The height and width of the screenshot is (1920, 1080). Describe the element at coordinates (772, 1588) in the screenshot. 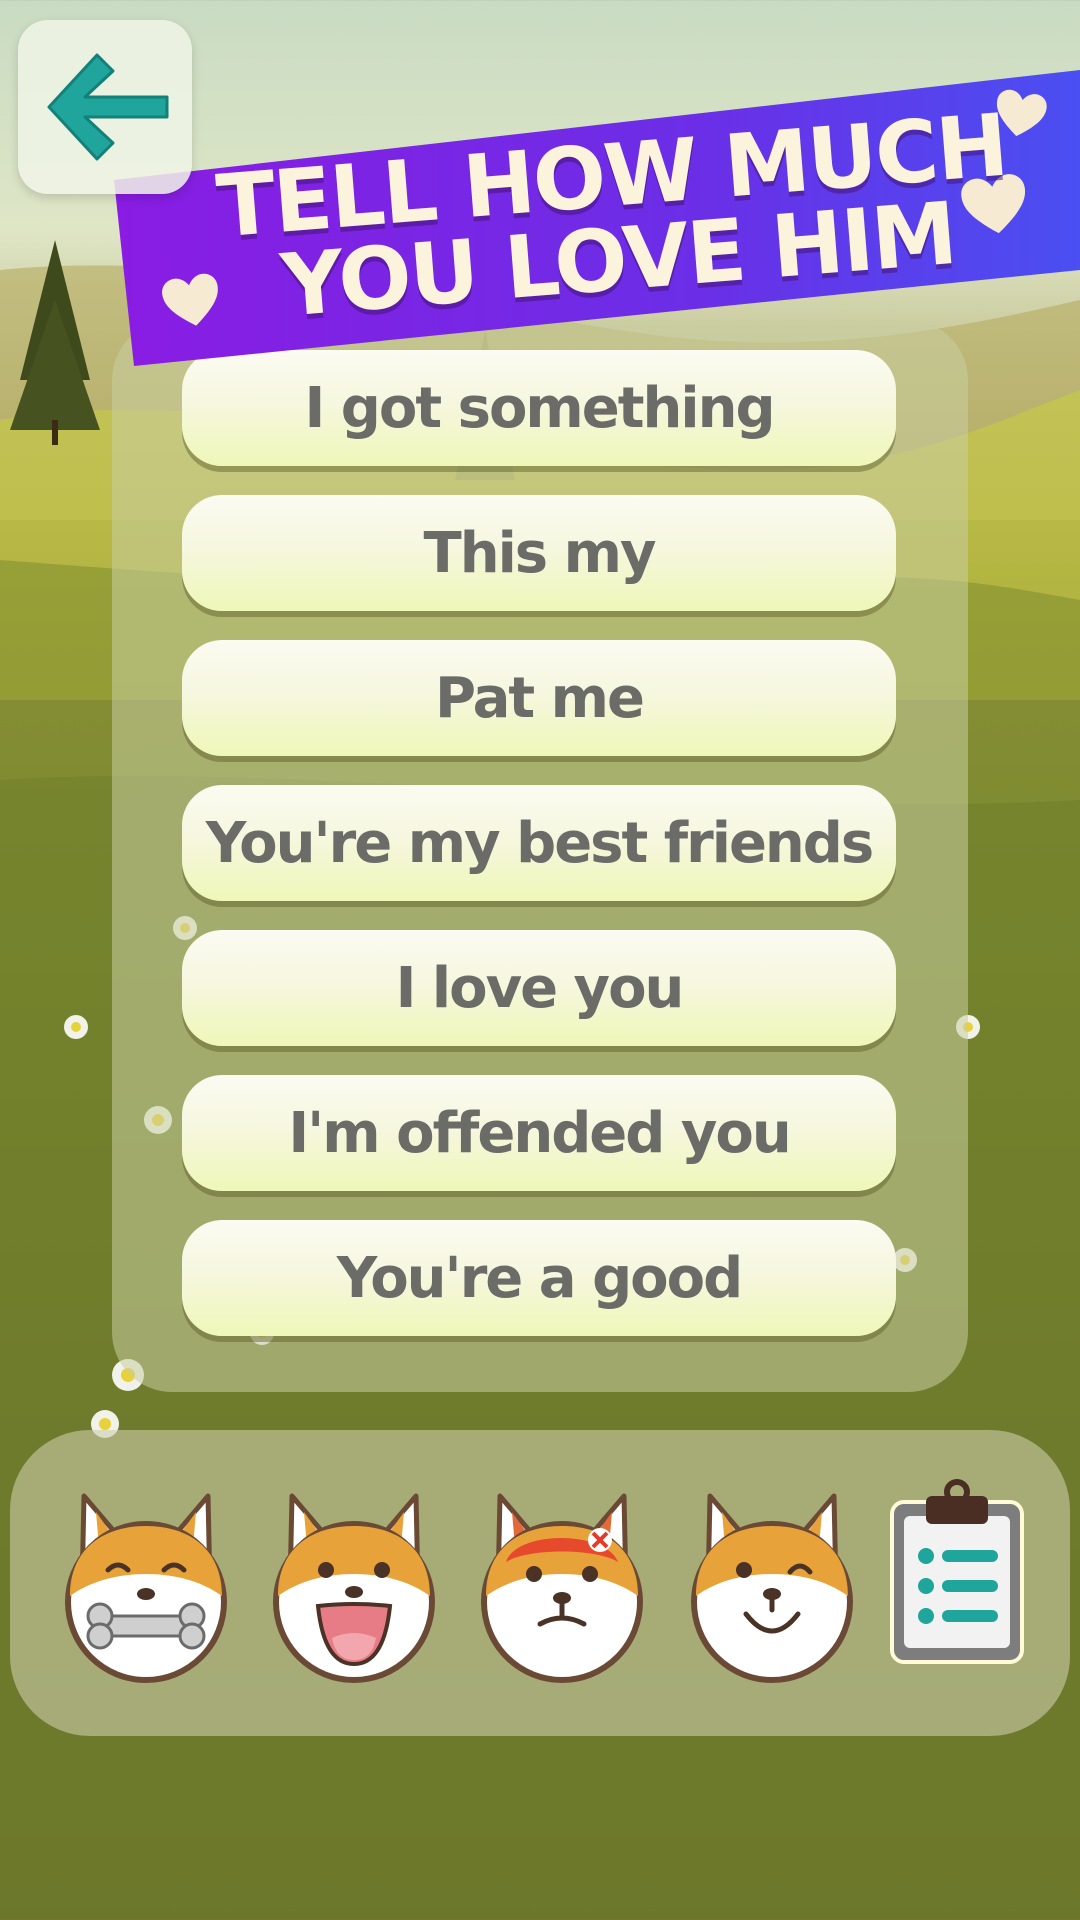

I see `dog-wink-emoji-icon` at that location.